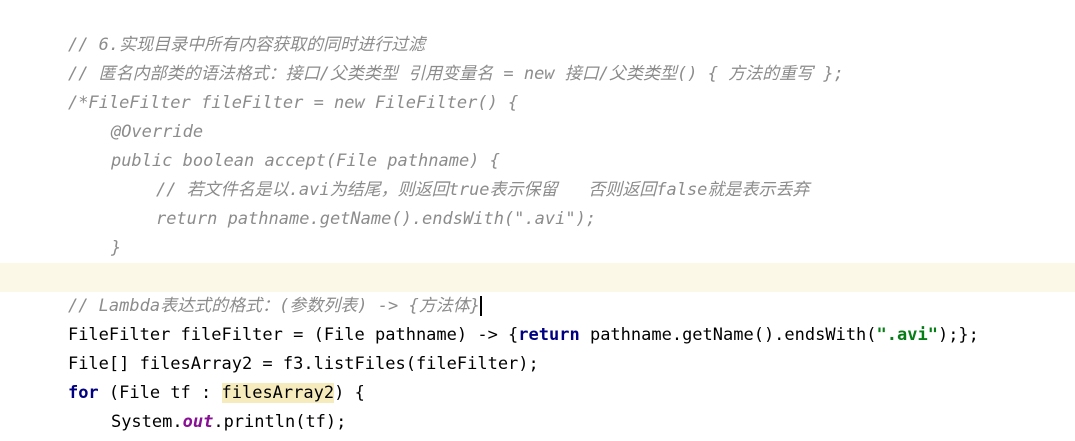  What do you see at coordinates (537, 376) in the screenshot?
I see `code-line-13: for (File tf : filesArray2) {` at bounding box center [537, 376].